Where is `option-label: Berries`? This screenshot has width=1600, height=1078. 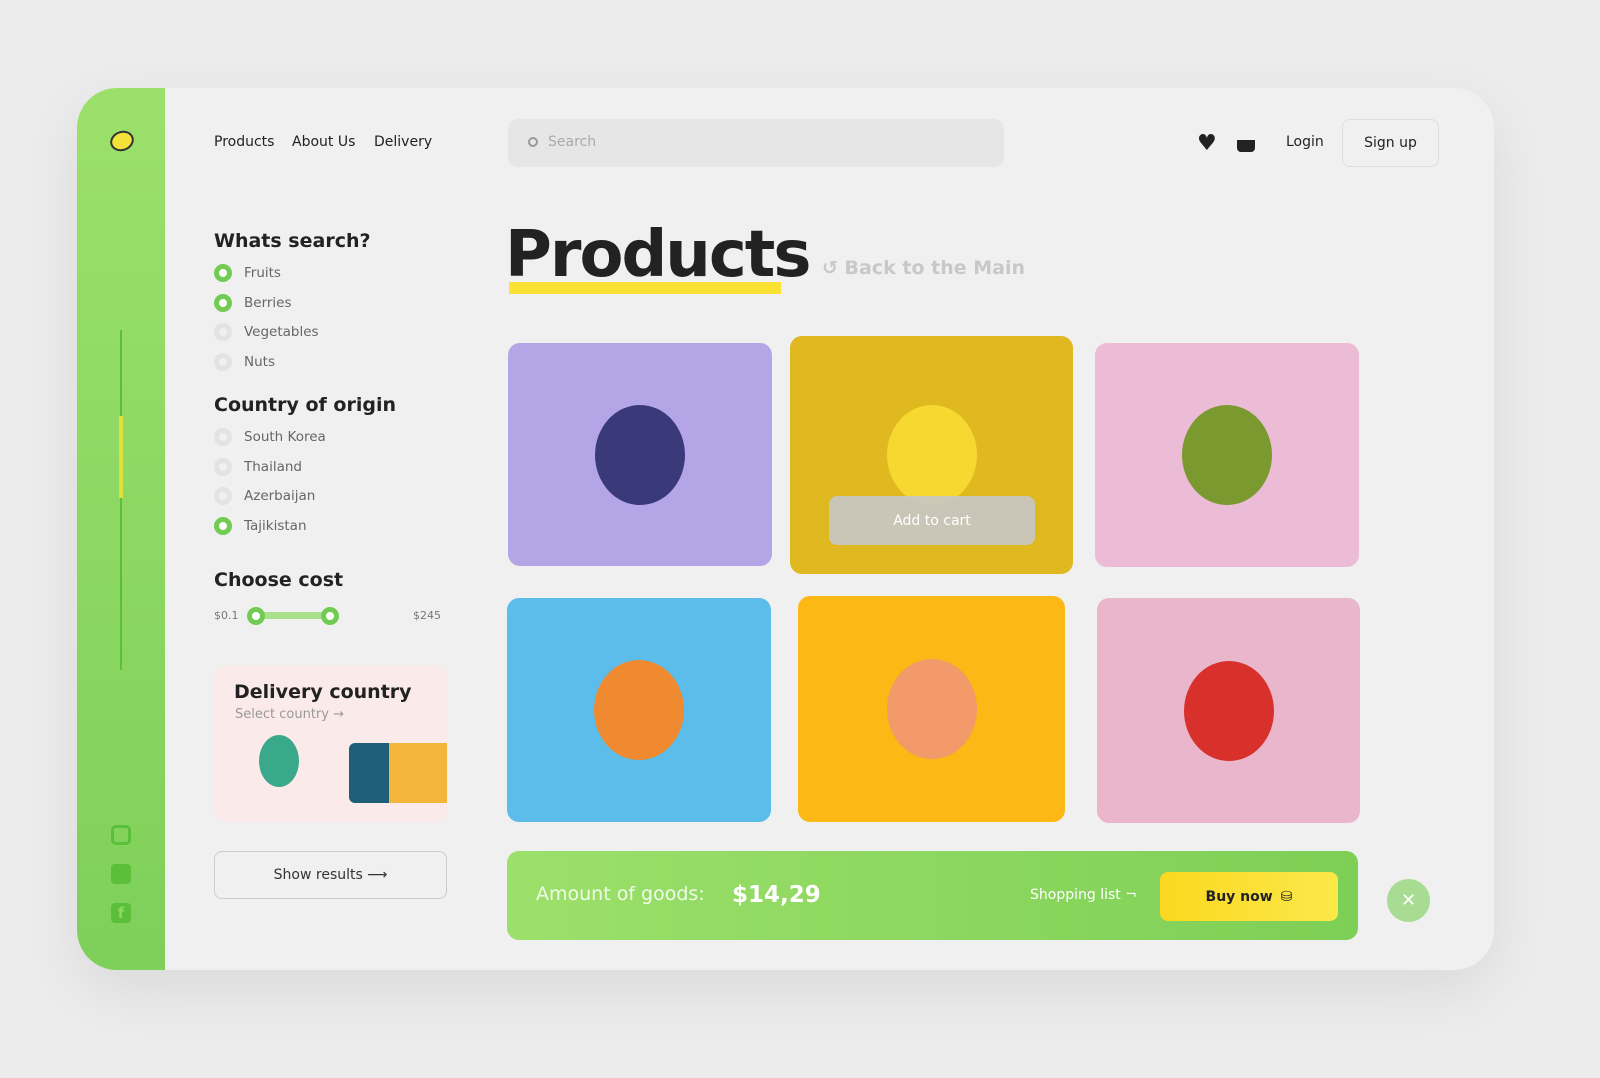 option-label: Berries is located at coordinates (268, 302).